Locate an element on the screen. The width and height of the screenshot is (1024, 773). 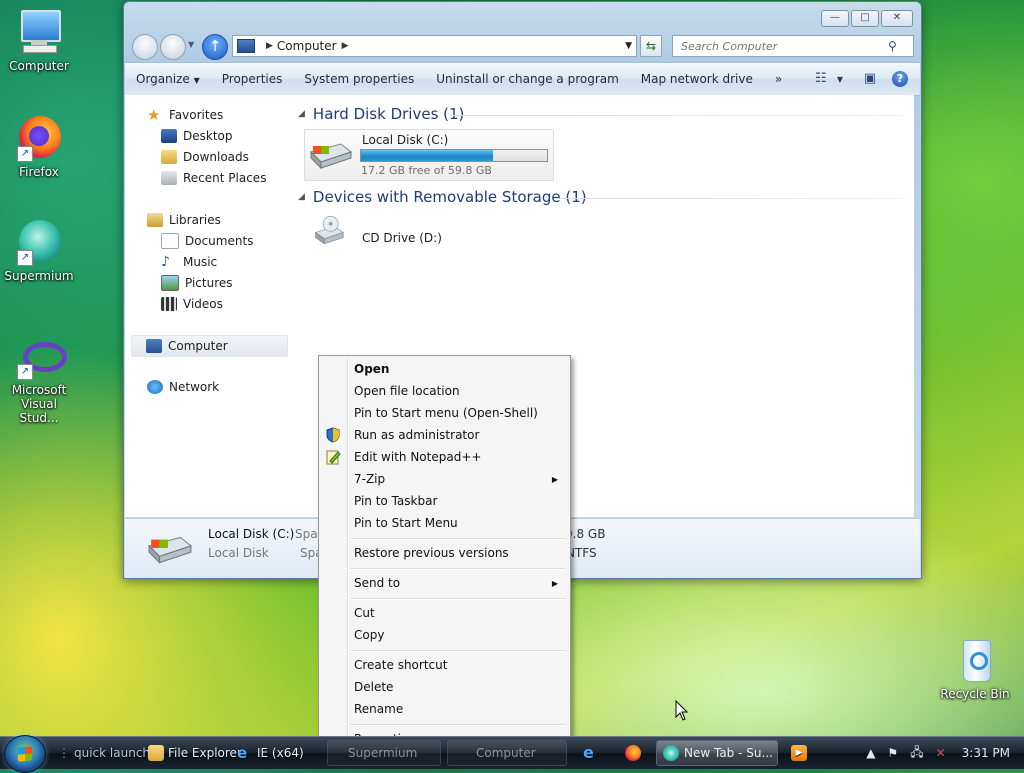
search-icon: ⚲ is located at coordinates (892, 46).